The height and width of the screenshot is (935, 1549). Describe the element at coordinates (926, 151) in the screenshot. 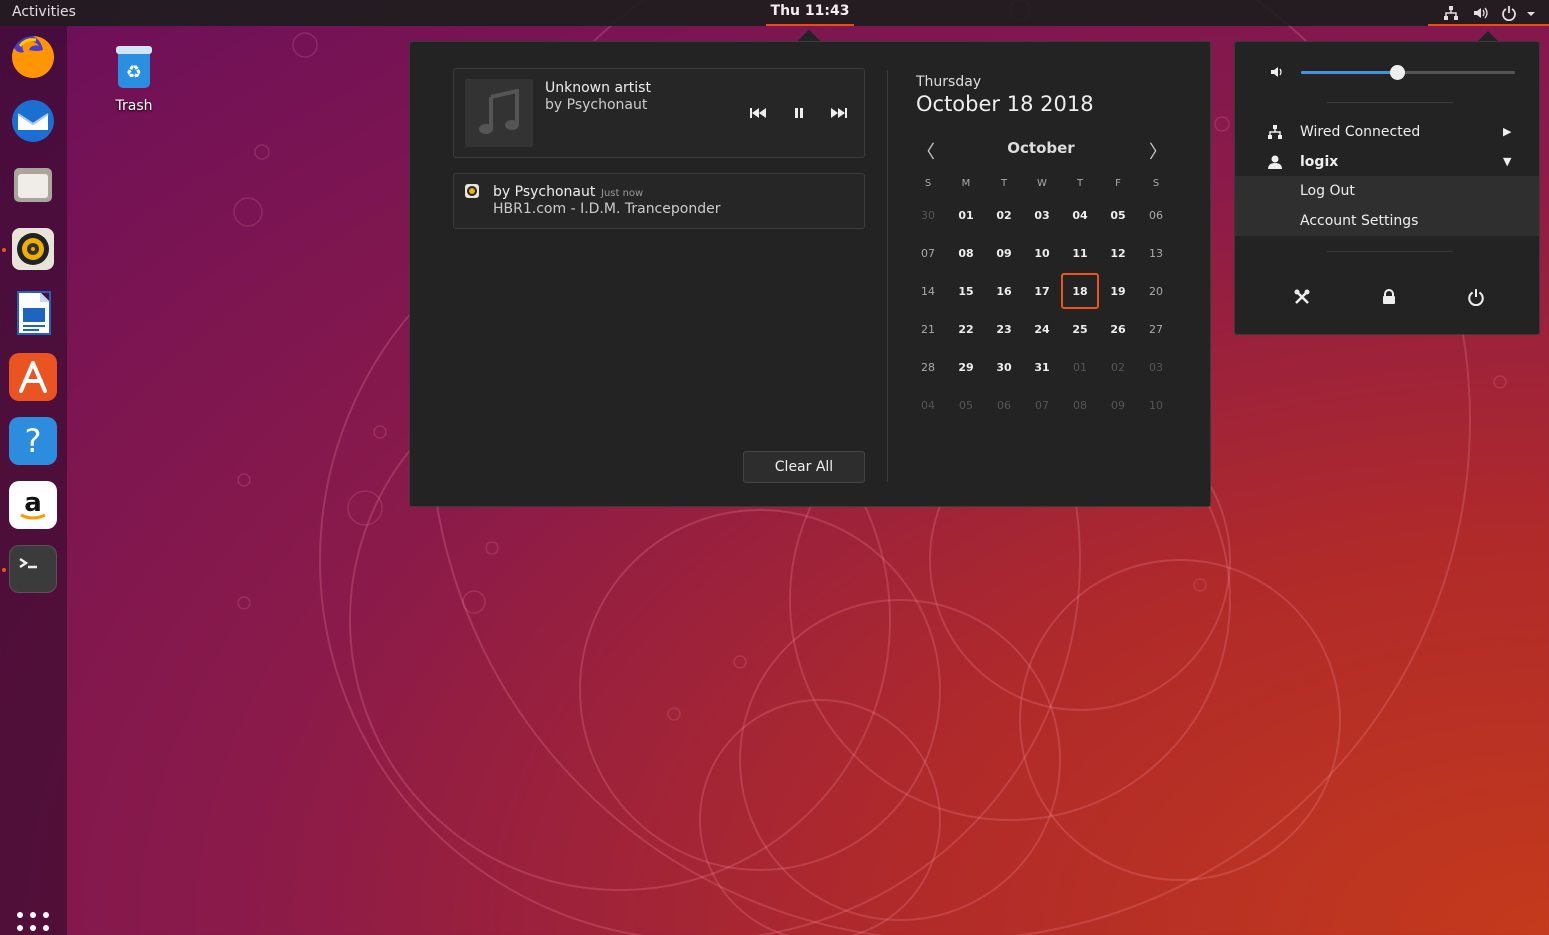

I see `previous-month-button: 〈` at that location.